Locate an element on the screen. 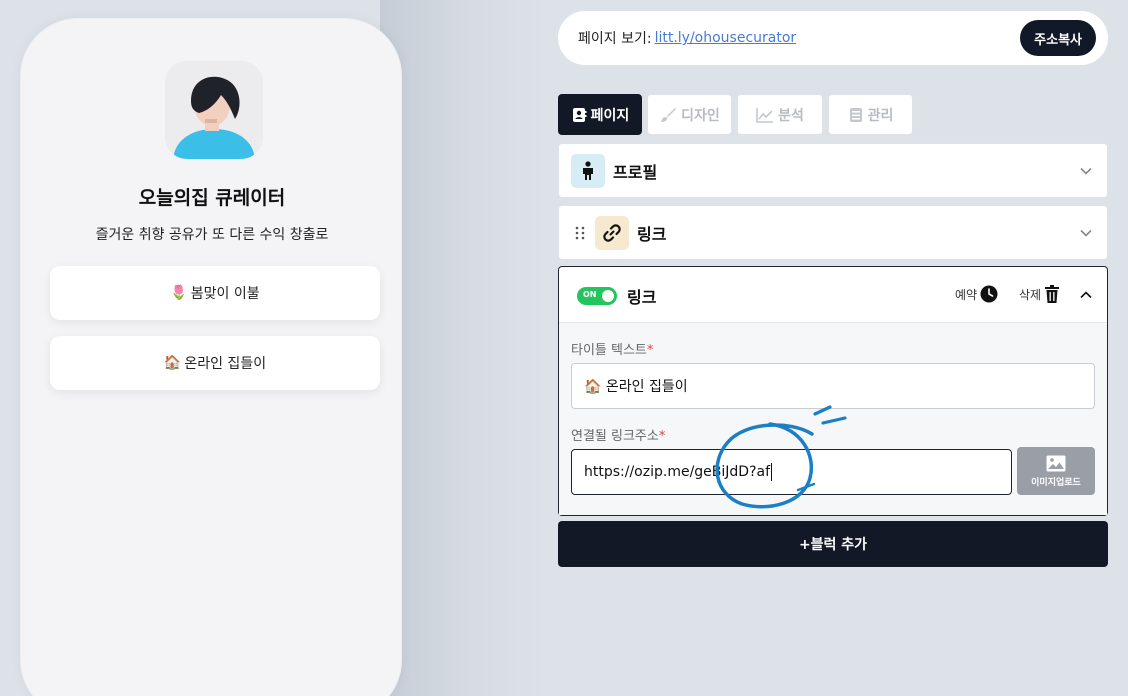 This screenshot has width=1128, height=696. database-icon is located at coordinates (855, 114).